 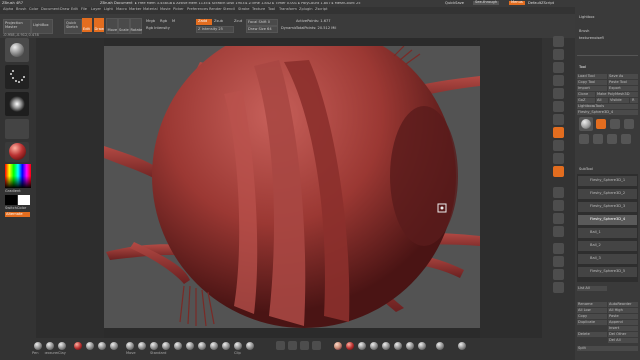 What do you see at coordinates (21, 9) in the screenshot?
I see `menu-brush: Brush` at bounding box center [21, 9].